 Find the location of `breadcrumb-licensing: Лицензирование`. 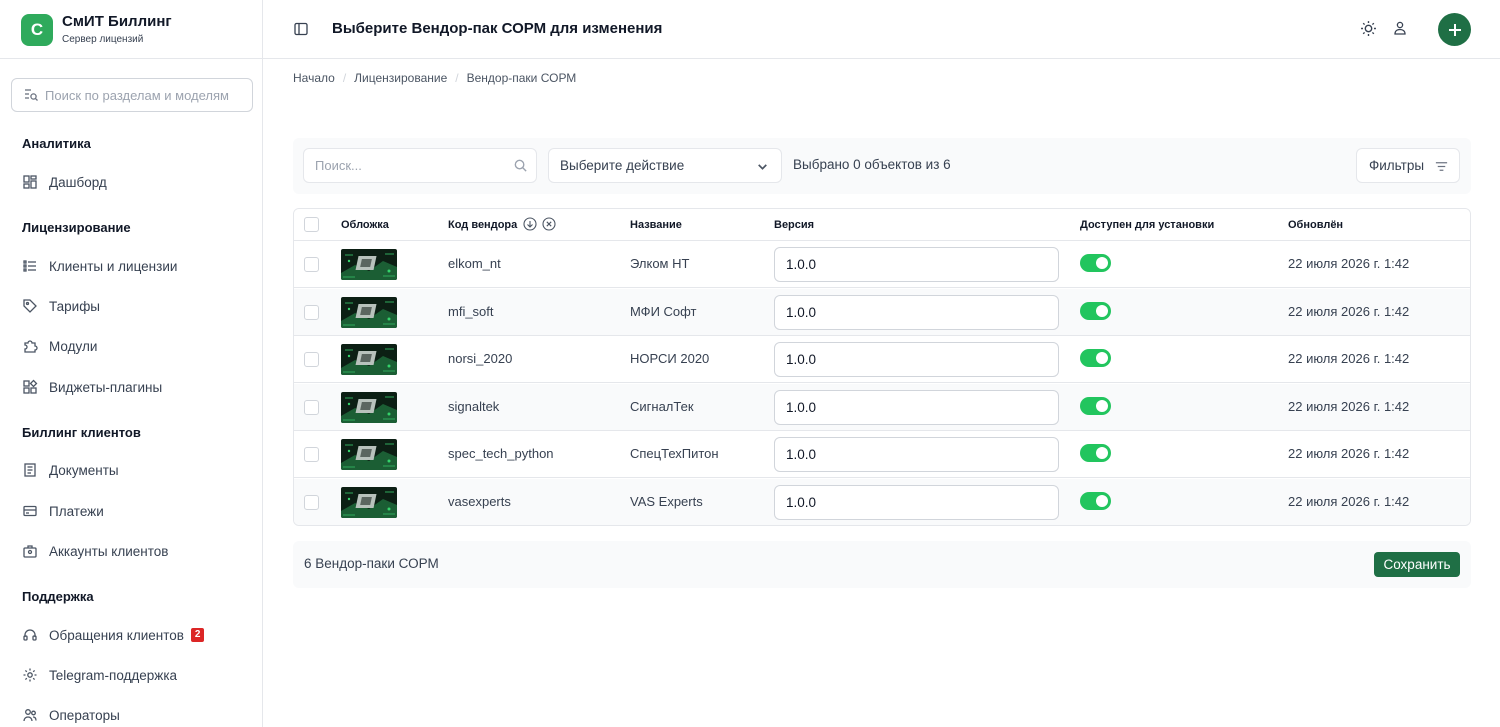

breadcrumb-licensing: Лицензирование is located at coordinates (400, 78).